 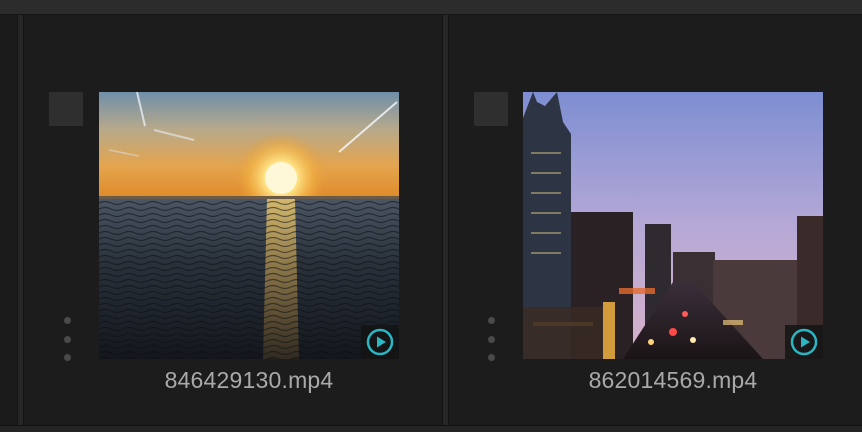 What do you see at coordinates (673, 380) in the screenshot?
I see `file-name-label: 862014569.mp4` at bounding box center [673, 380].